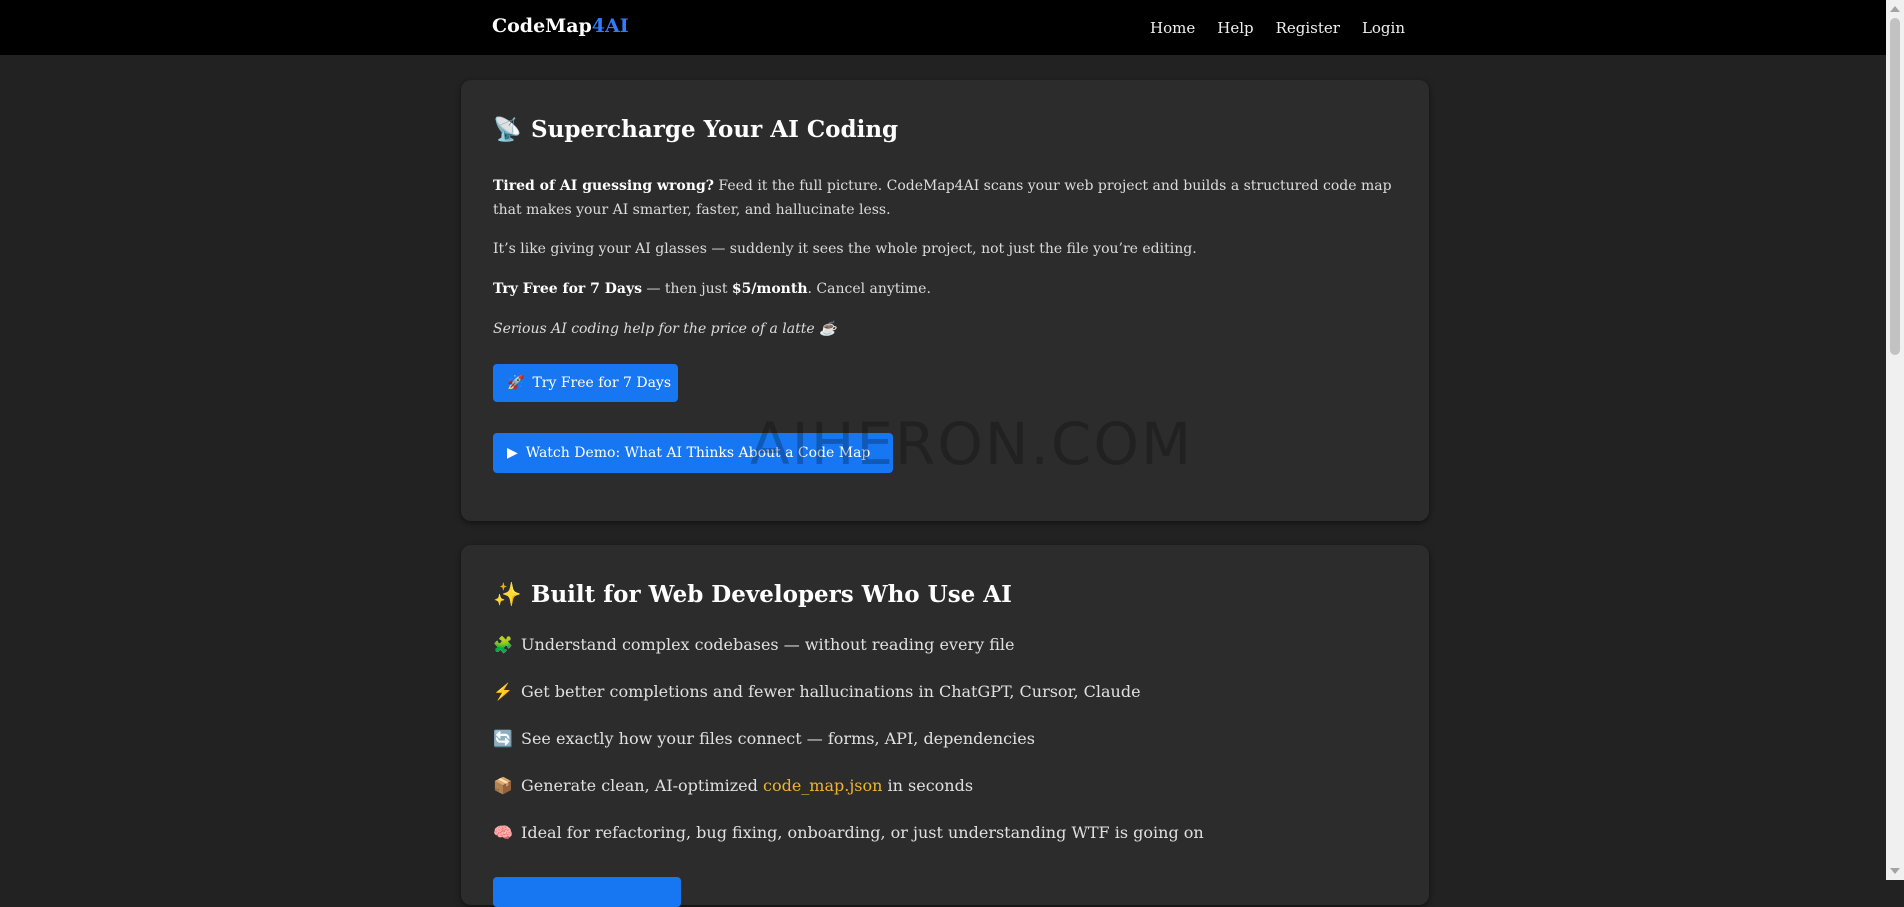 Image resolution: width=1904 pixels, height=907 pixels. Describe the element at coordinates (869, 289) in the screenshot. I see `trial-end: . Cancel anytime.` at that location.